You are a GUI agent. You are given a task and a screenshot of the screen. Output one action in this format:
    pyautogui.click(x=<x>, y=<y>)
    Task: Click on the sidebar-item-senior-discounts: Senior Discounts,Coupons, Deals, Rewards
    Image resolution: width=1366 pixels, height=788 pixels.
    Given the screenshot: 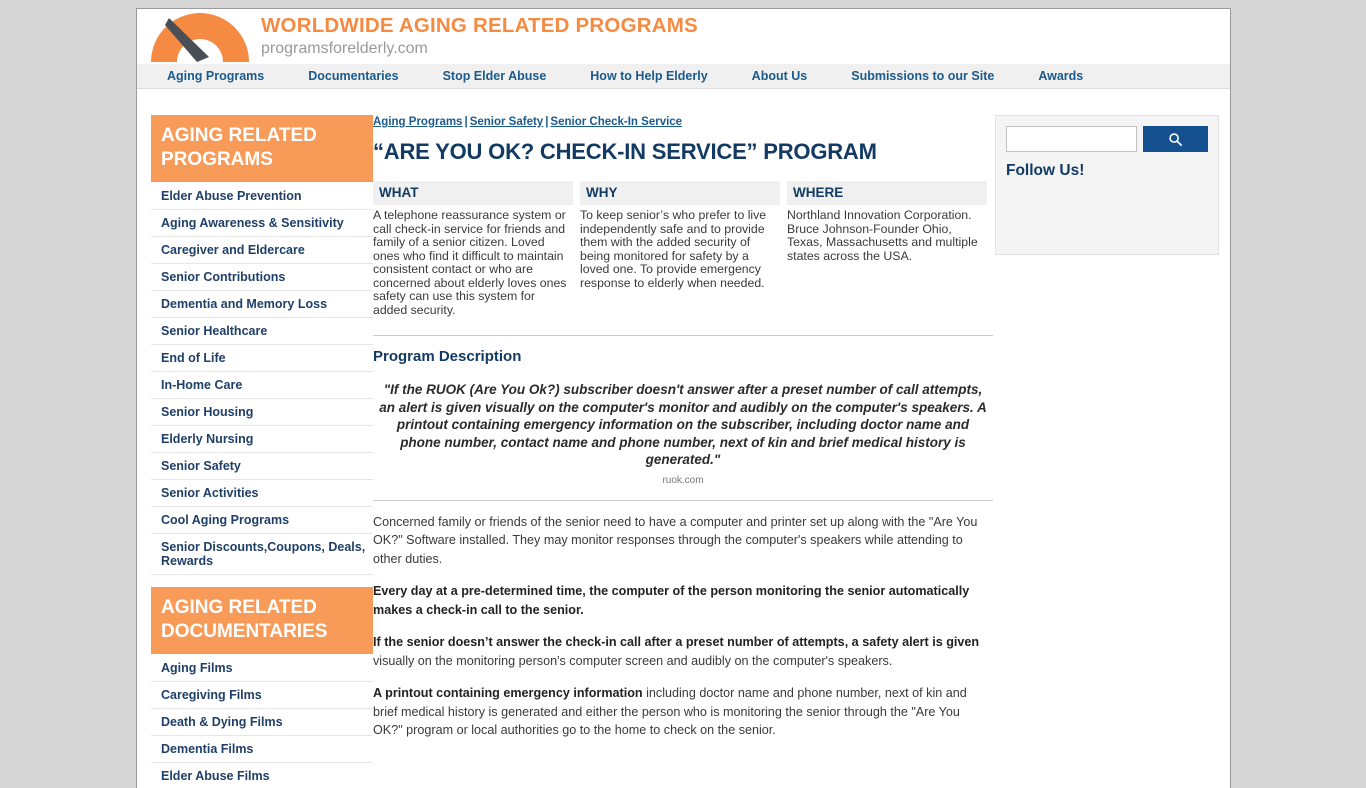 What is the action you would take?
    pyautogui.click(x=262, y=554)
    